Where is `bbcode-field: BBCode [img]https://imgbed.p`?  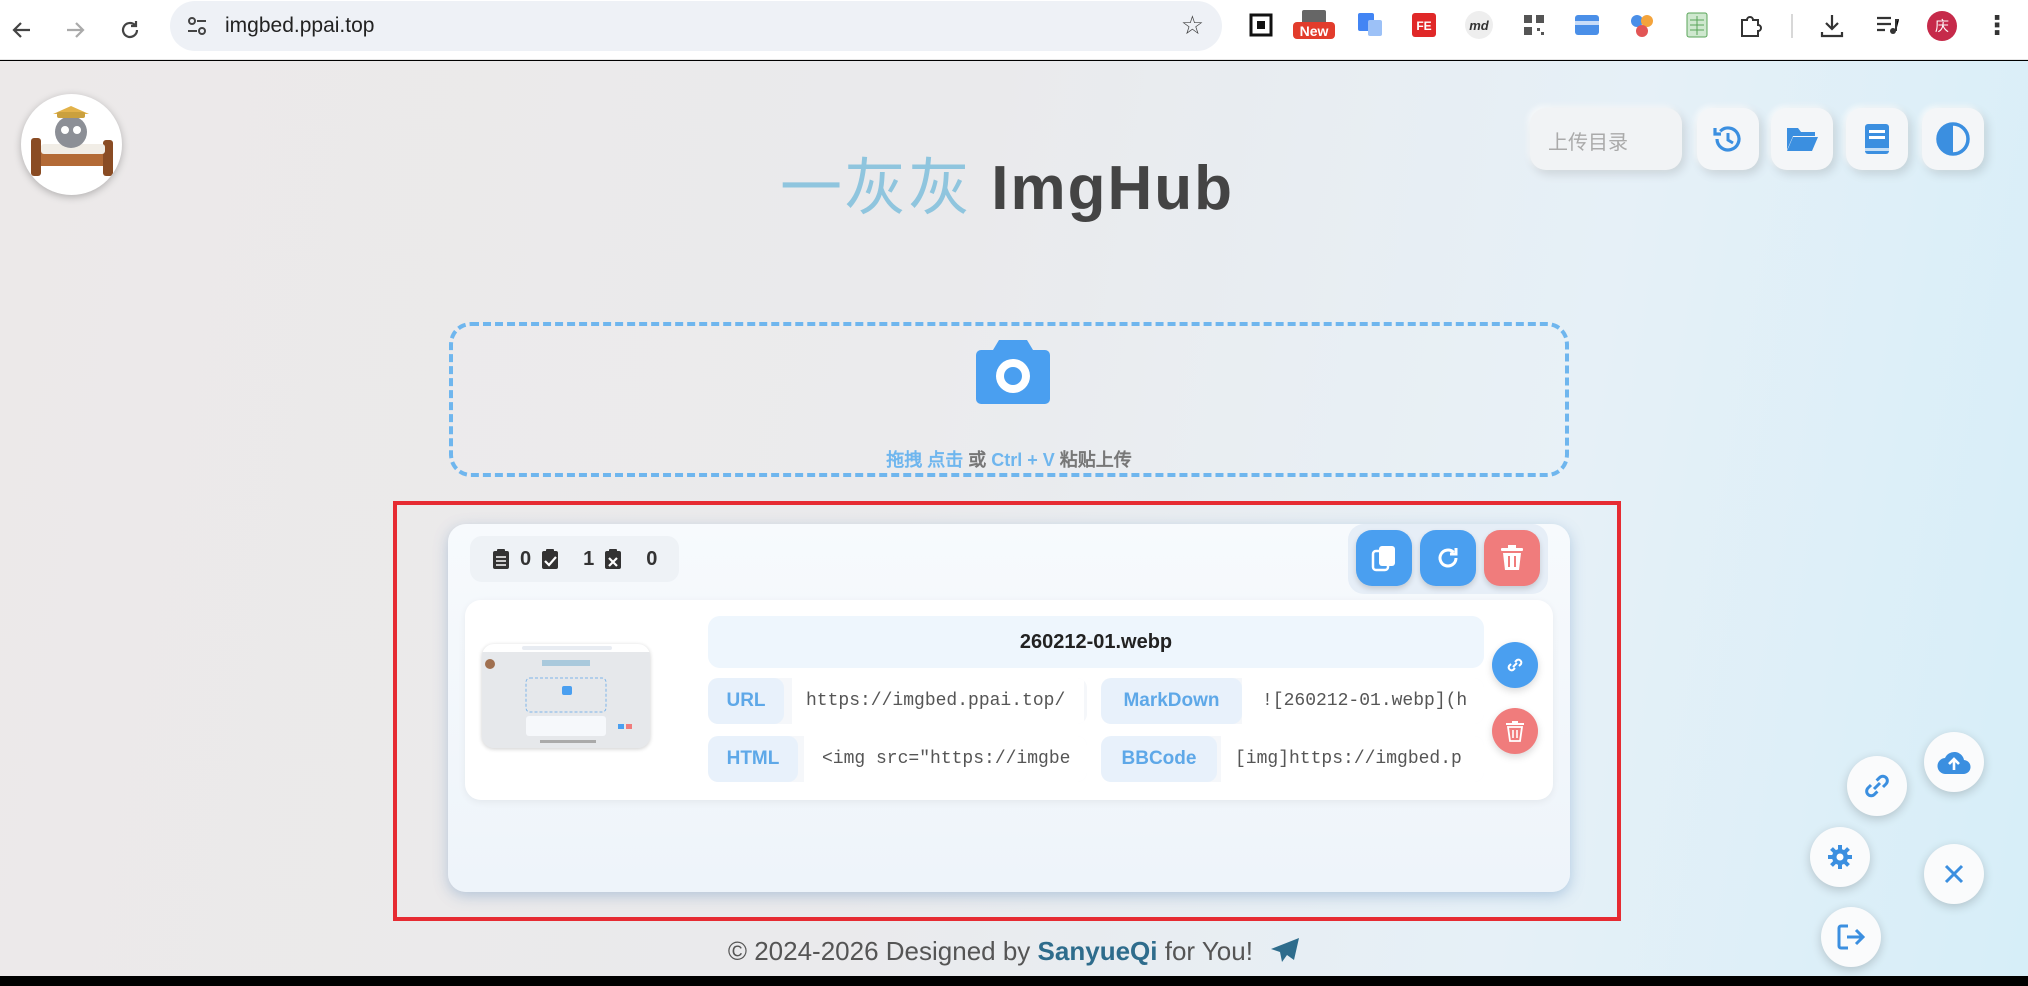
bbcode-field: BBCode [img]https://imgbed.p is located at coordinates (1292, 759).